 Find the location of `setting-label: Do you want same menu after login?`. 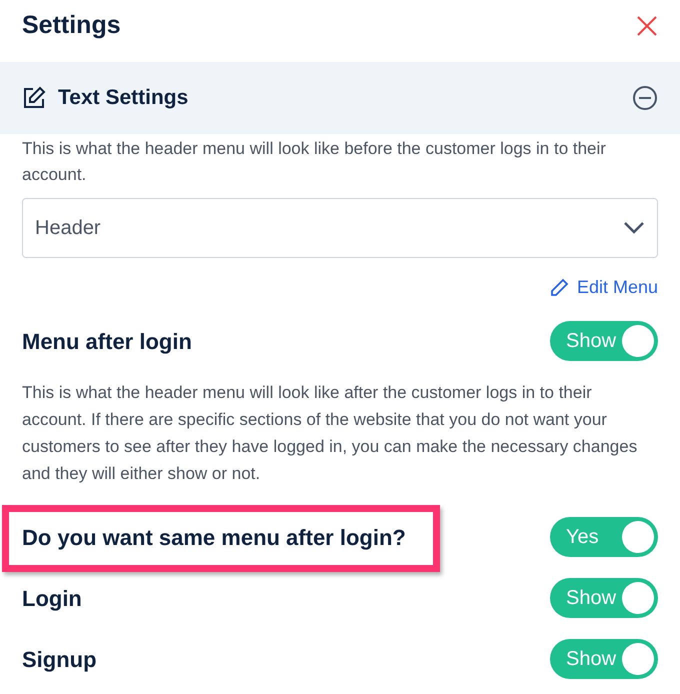

setting-label: Do you want same menu after login? is located at coordinates (214, 537).